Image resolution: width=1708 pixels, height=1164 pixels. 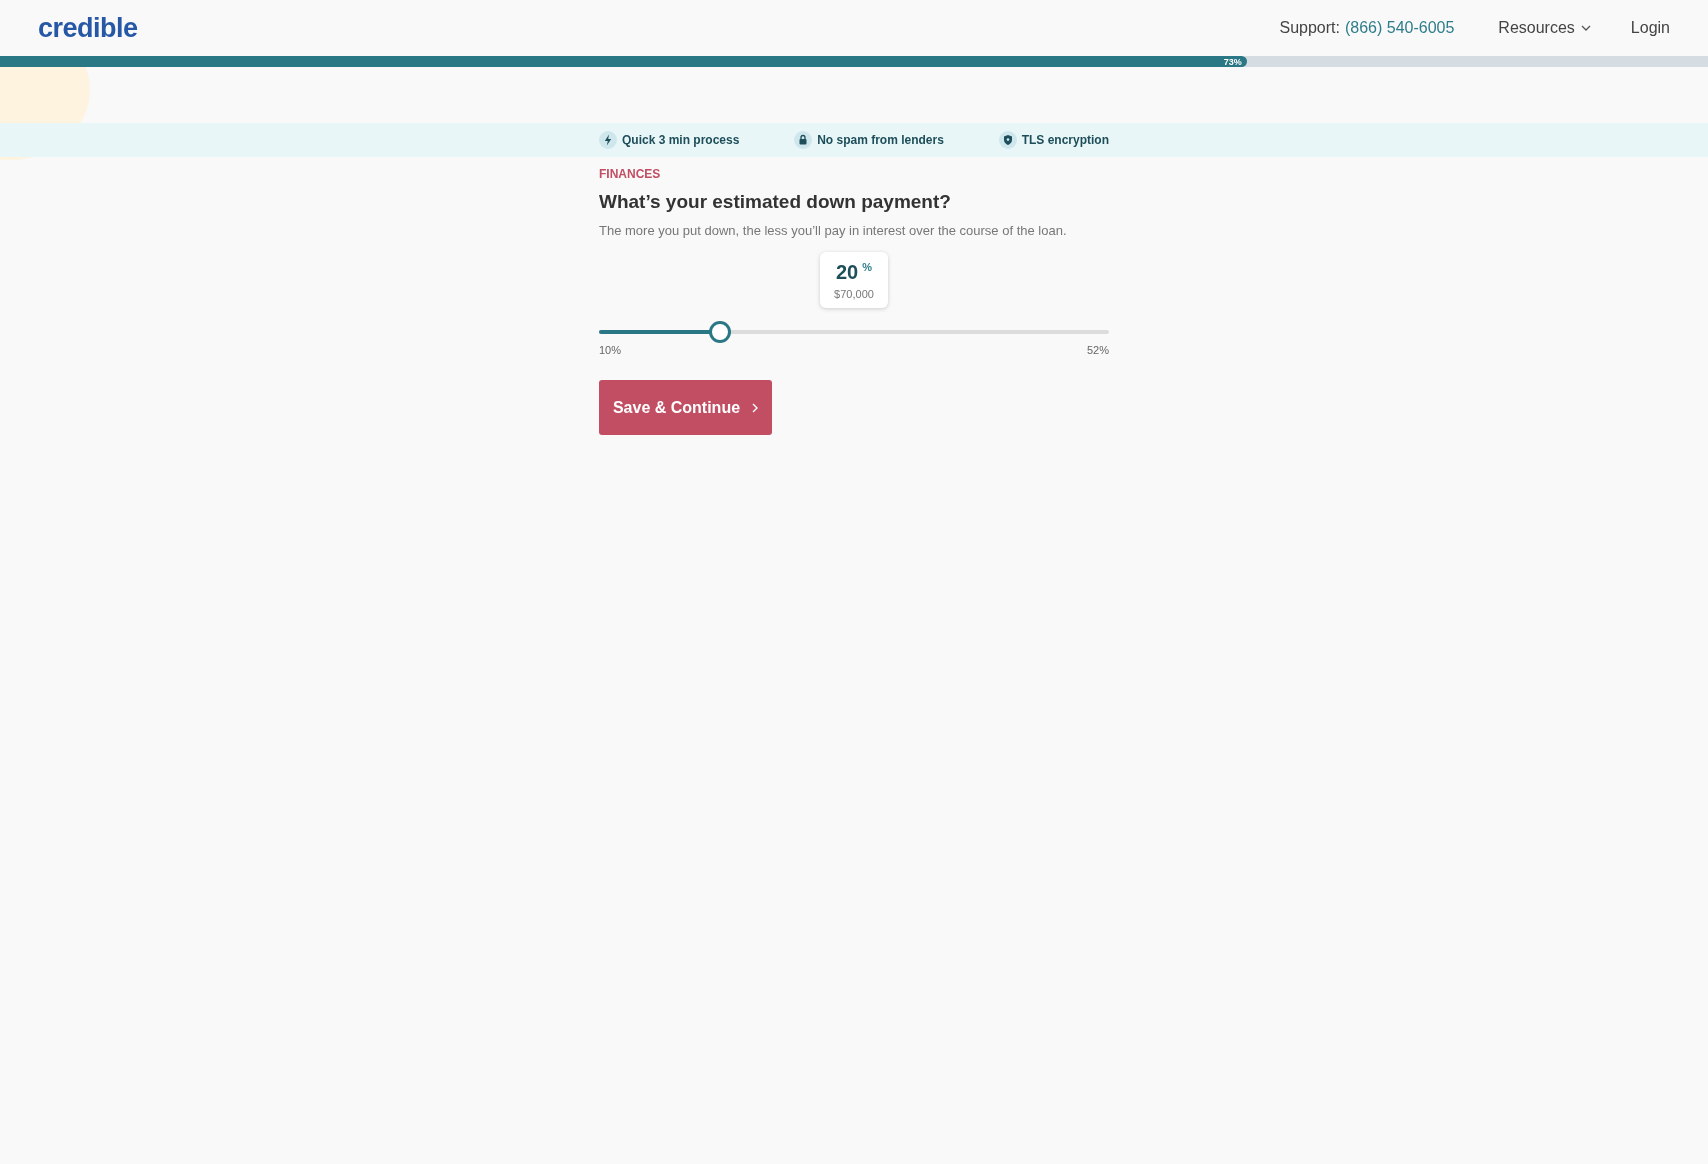 I want to click on phone-link: (866) 540-6005, so click(x=1399, y=28).